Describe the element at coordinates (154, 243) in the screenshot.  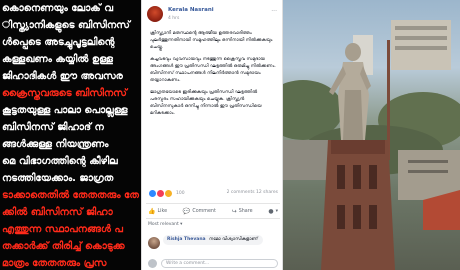
I see `commenter-avatar` at that location.